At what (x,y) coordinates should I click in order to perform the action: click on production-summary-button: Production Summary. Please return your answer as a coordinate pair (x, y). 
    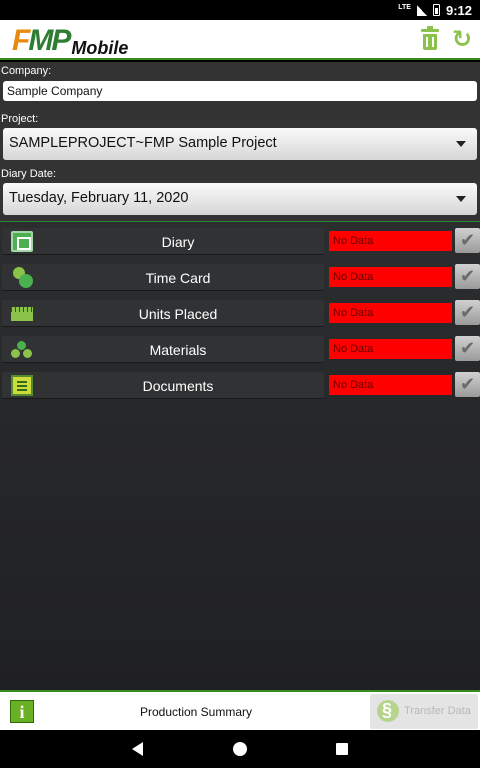
    Looking at the image, I should click on (196, 712).